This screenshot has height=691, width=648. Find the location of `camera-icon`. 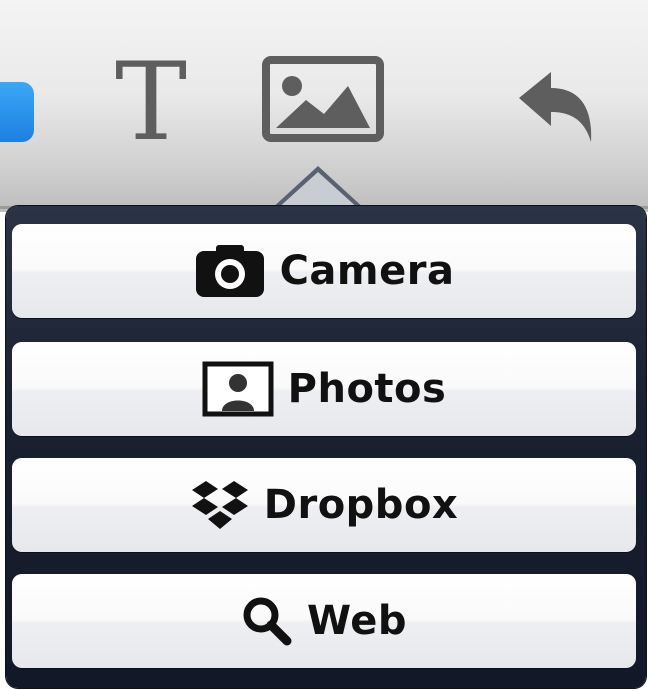

camera-icon is located at coordinates (230, 271).